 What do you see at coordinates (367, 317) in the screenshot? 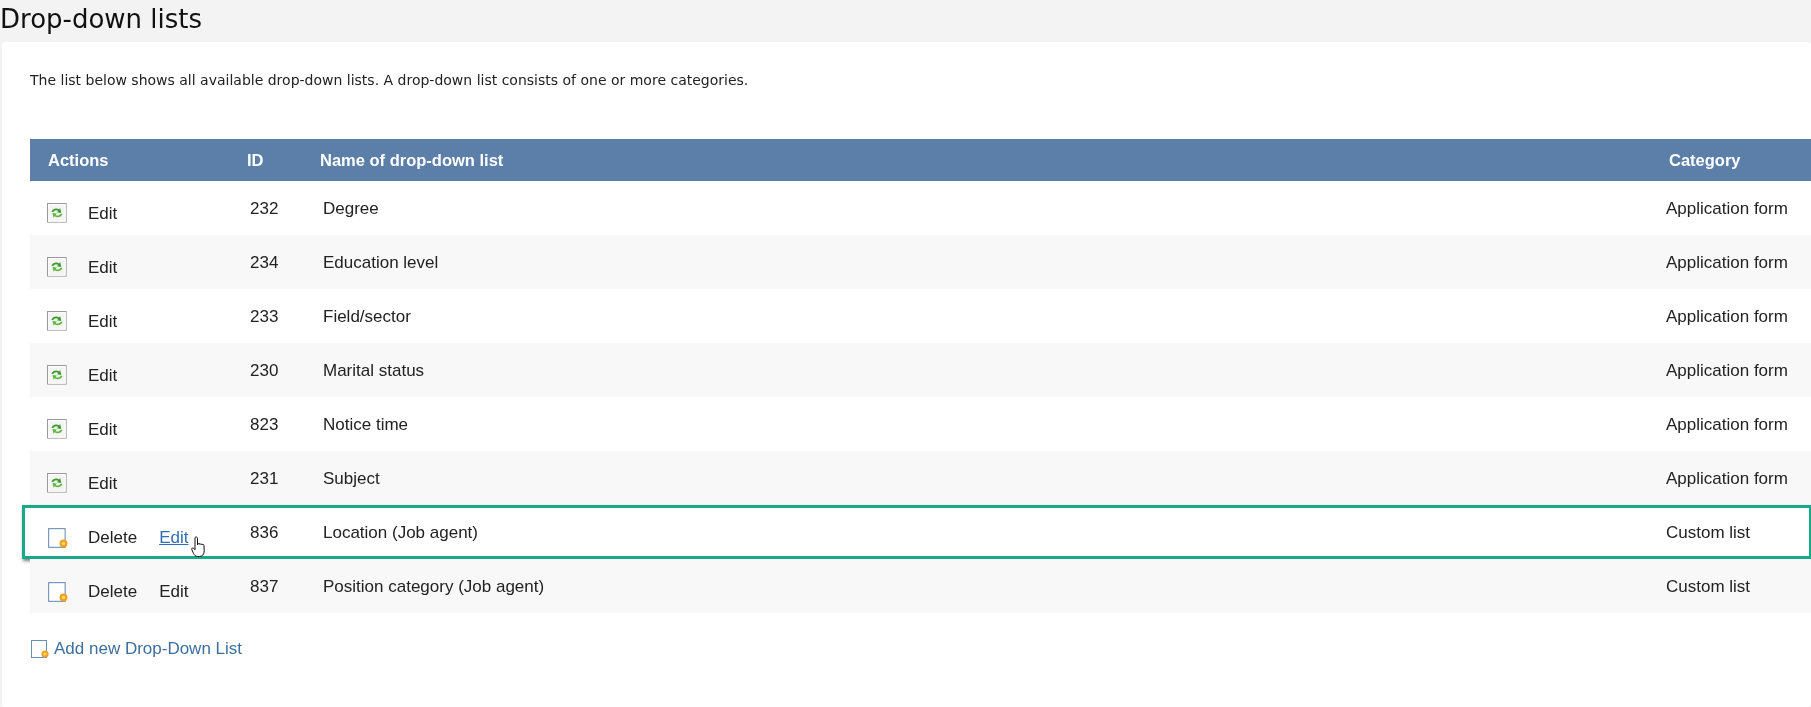
I see `table-cell-text: Field/sector` at bounding box center [367, 317].